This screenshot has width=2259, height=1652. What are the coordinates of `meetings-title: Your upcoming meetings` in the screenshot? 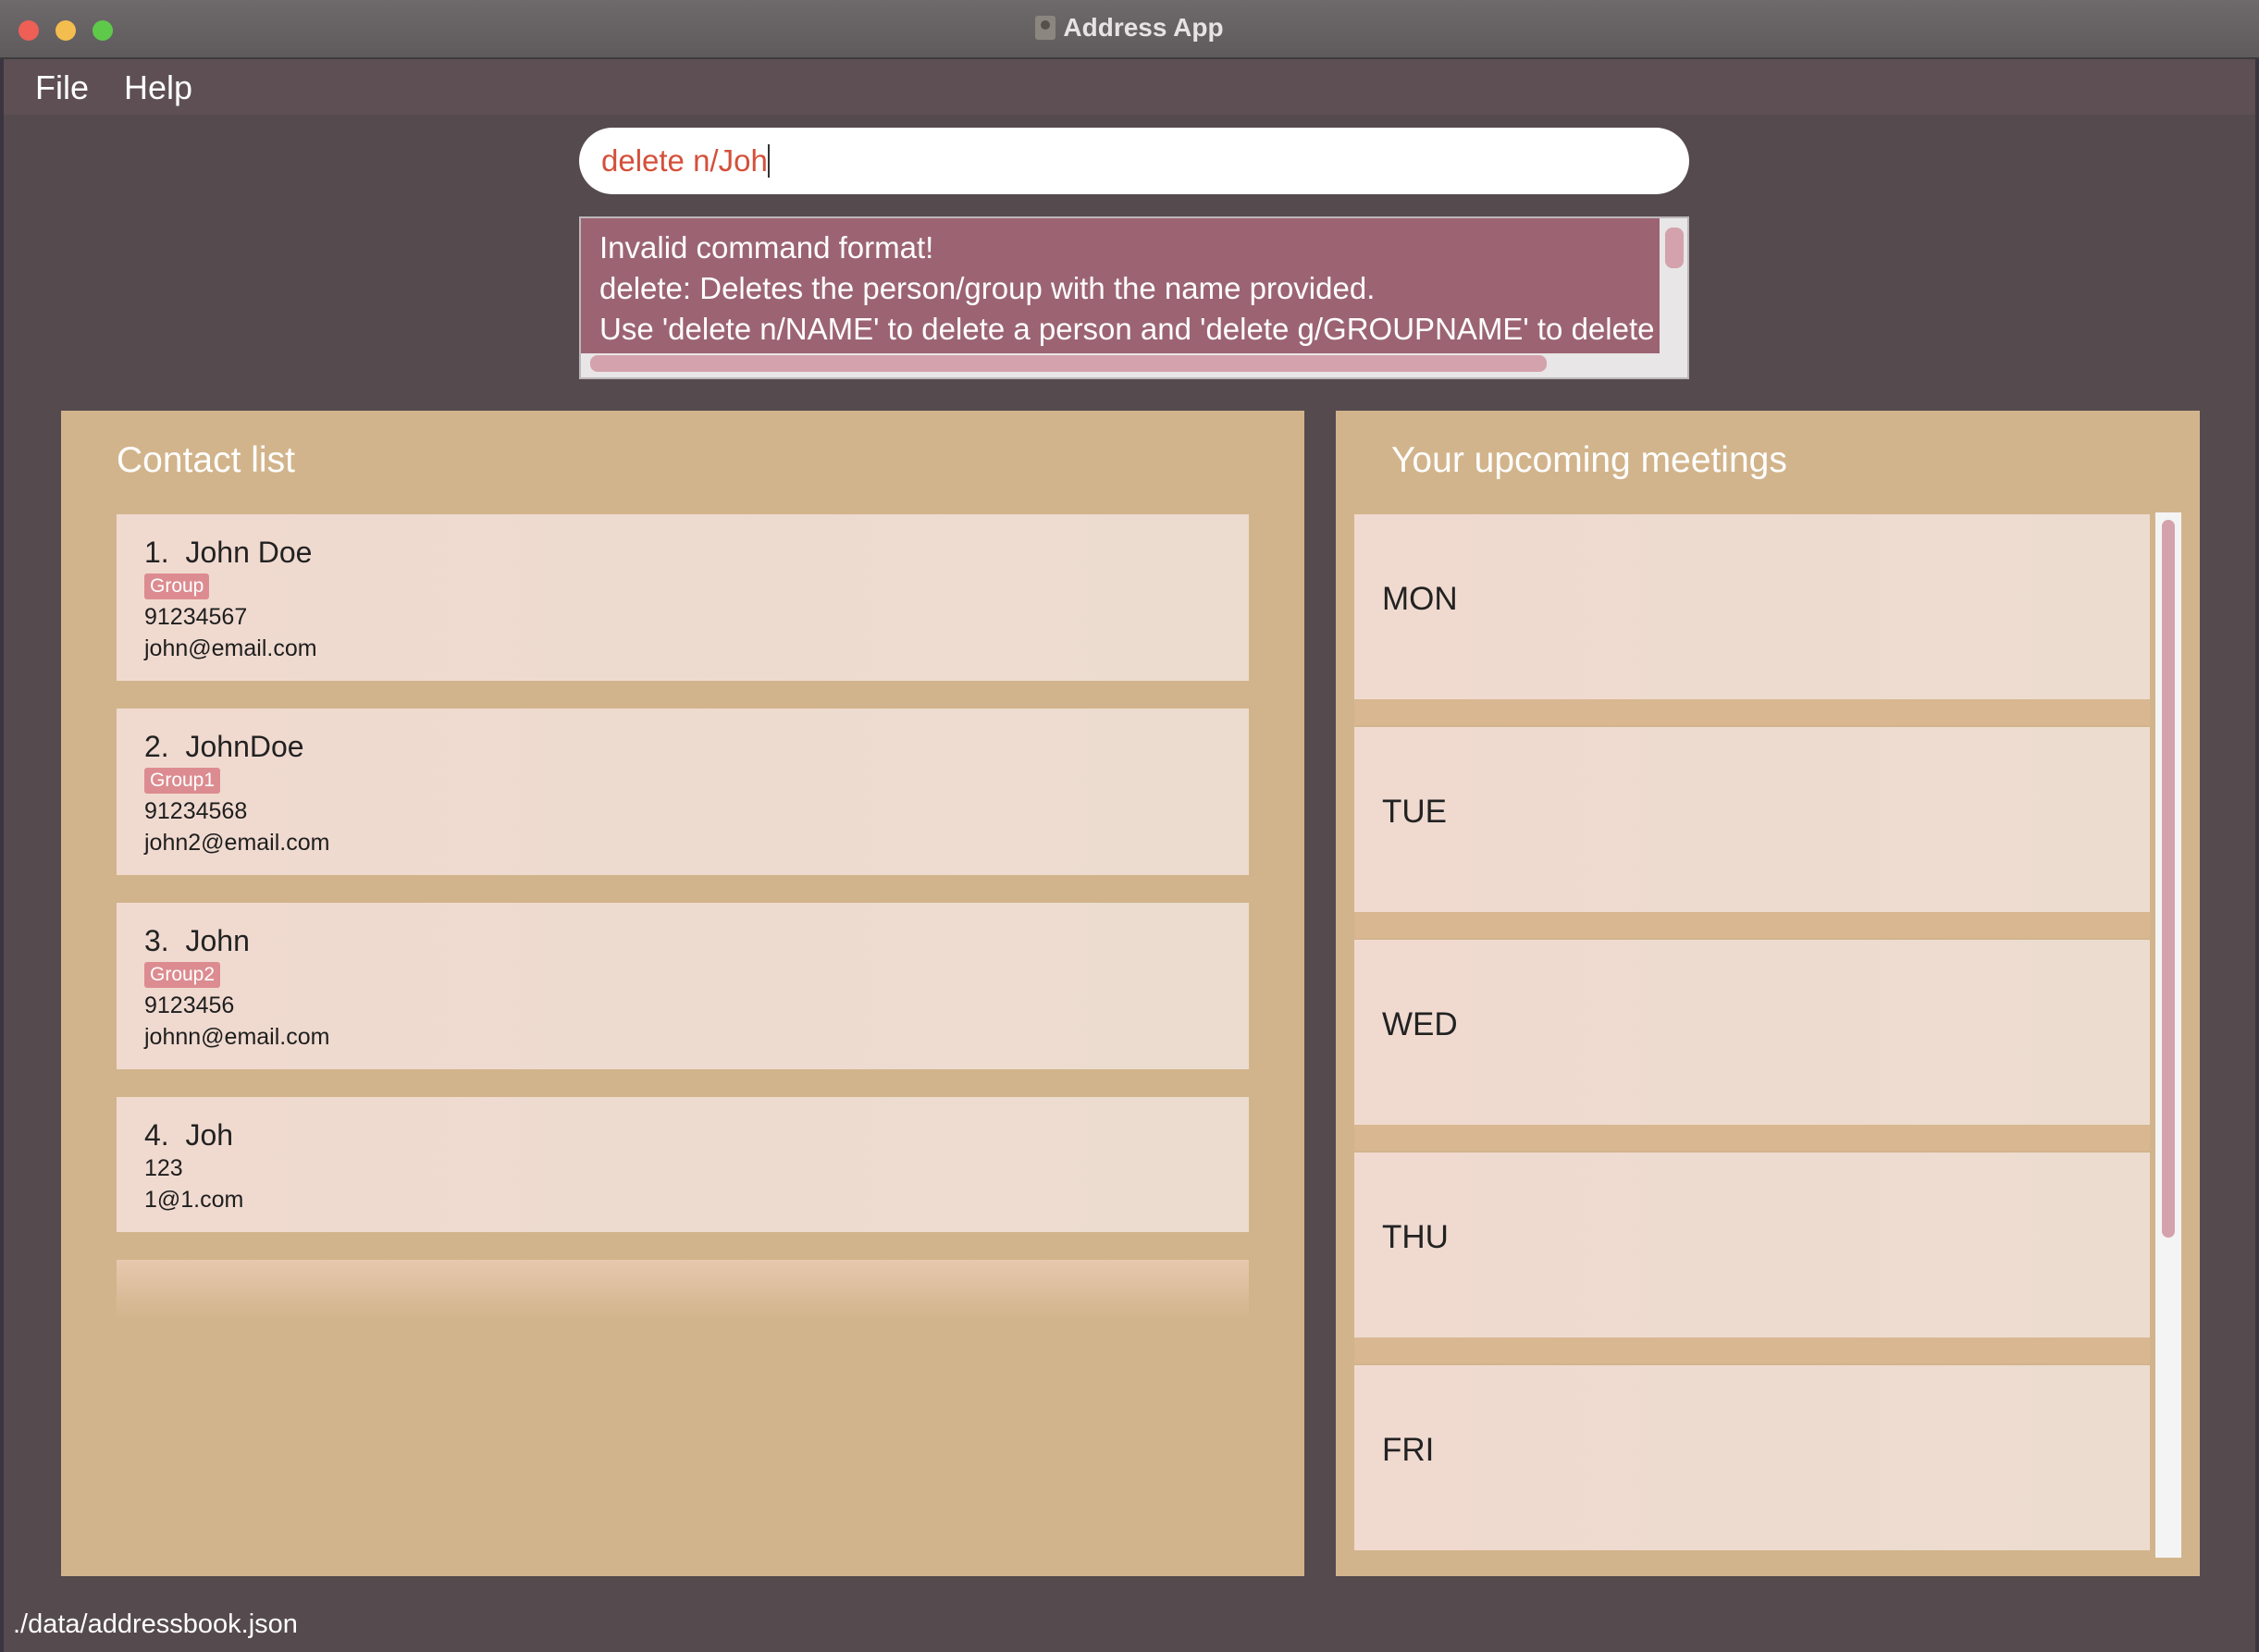 It's located at (1589, 460).